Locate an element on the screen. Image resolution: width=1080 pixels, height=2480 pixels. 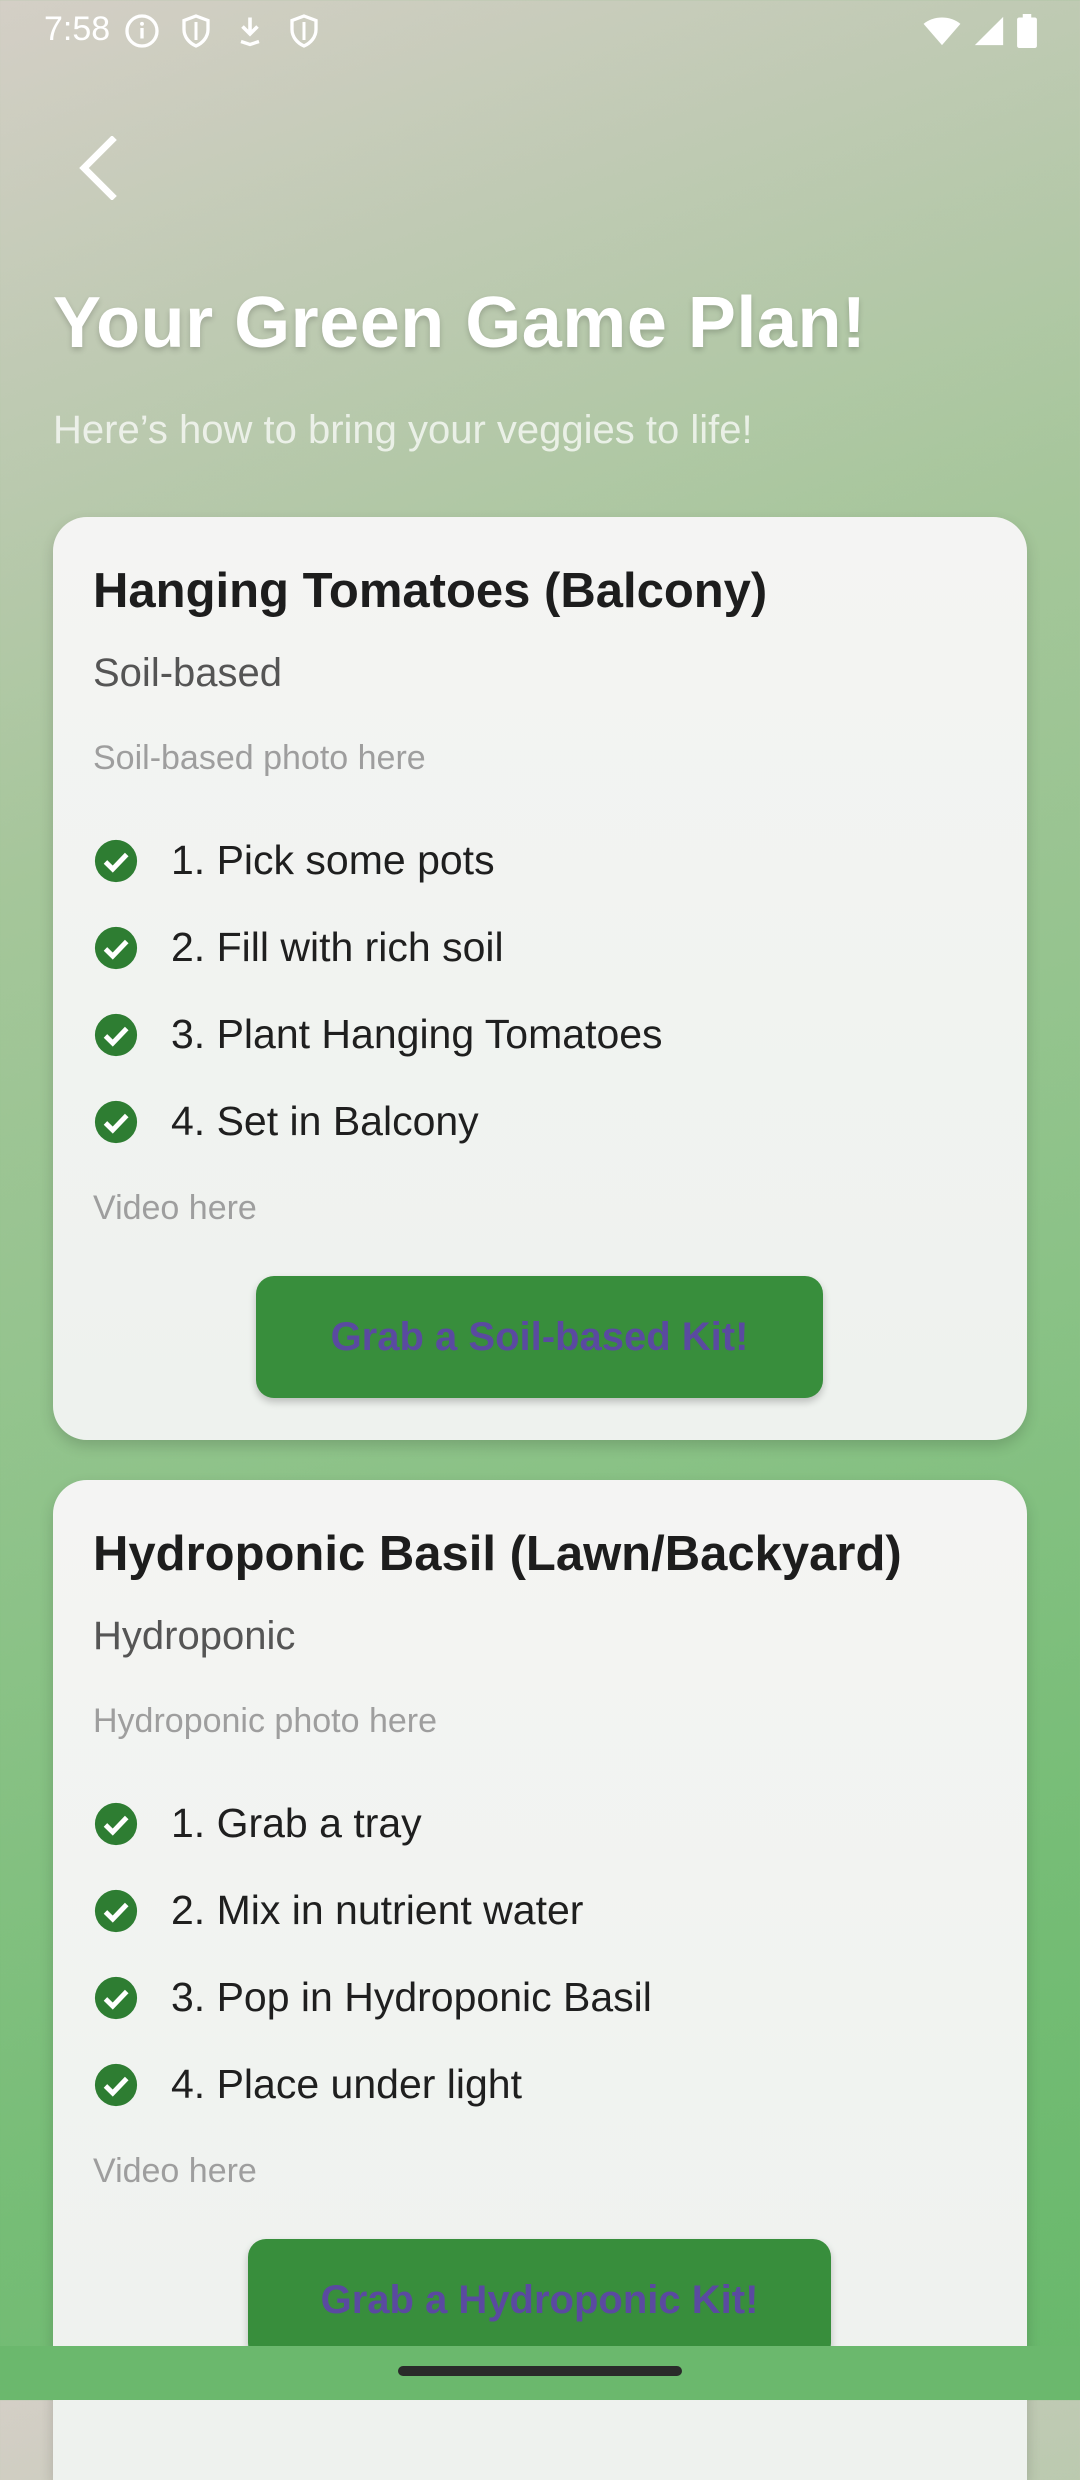
wifi-icon is located at coordinates (942, 31).